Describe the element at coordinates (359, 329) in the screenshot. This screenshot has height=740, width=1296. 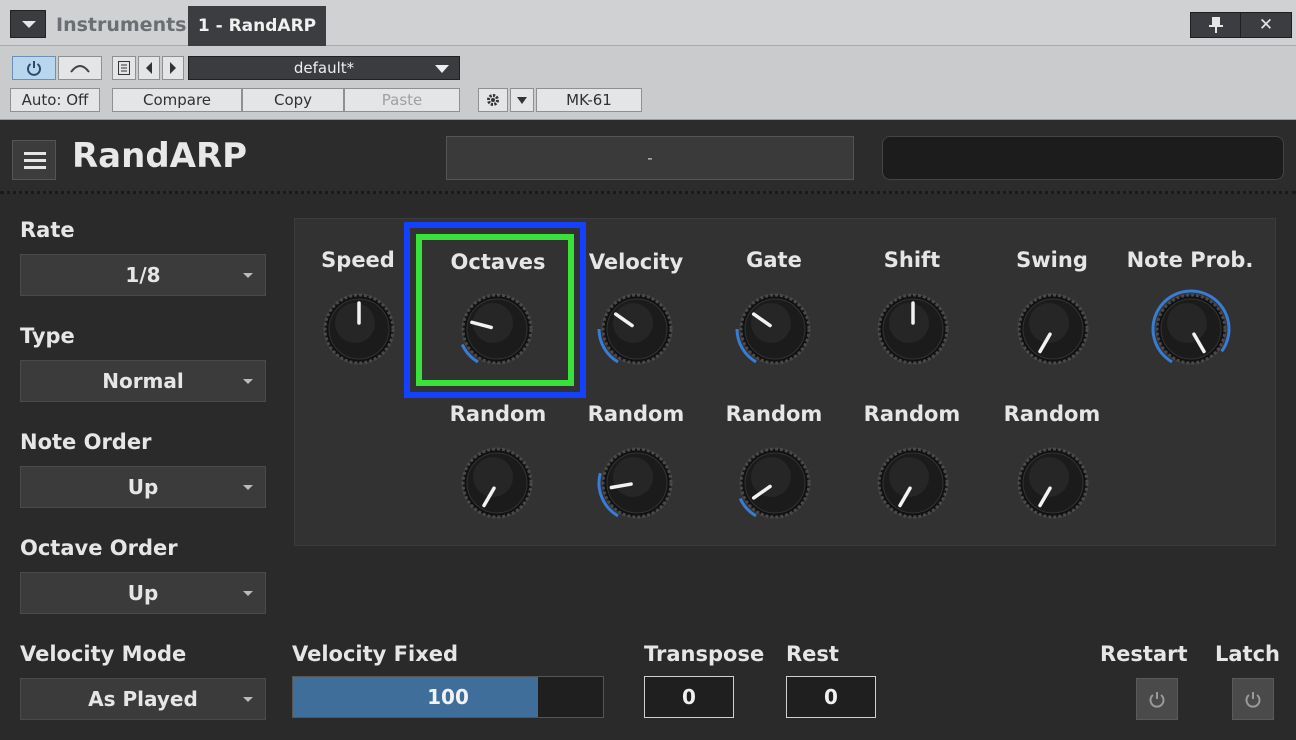
I see `knob-speed` at that location.